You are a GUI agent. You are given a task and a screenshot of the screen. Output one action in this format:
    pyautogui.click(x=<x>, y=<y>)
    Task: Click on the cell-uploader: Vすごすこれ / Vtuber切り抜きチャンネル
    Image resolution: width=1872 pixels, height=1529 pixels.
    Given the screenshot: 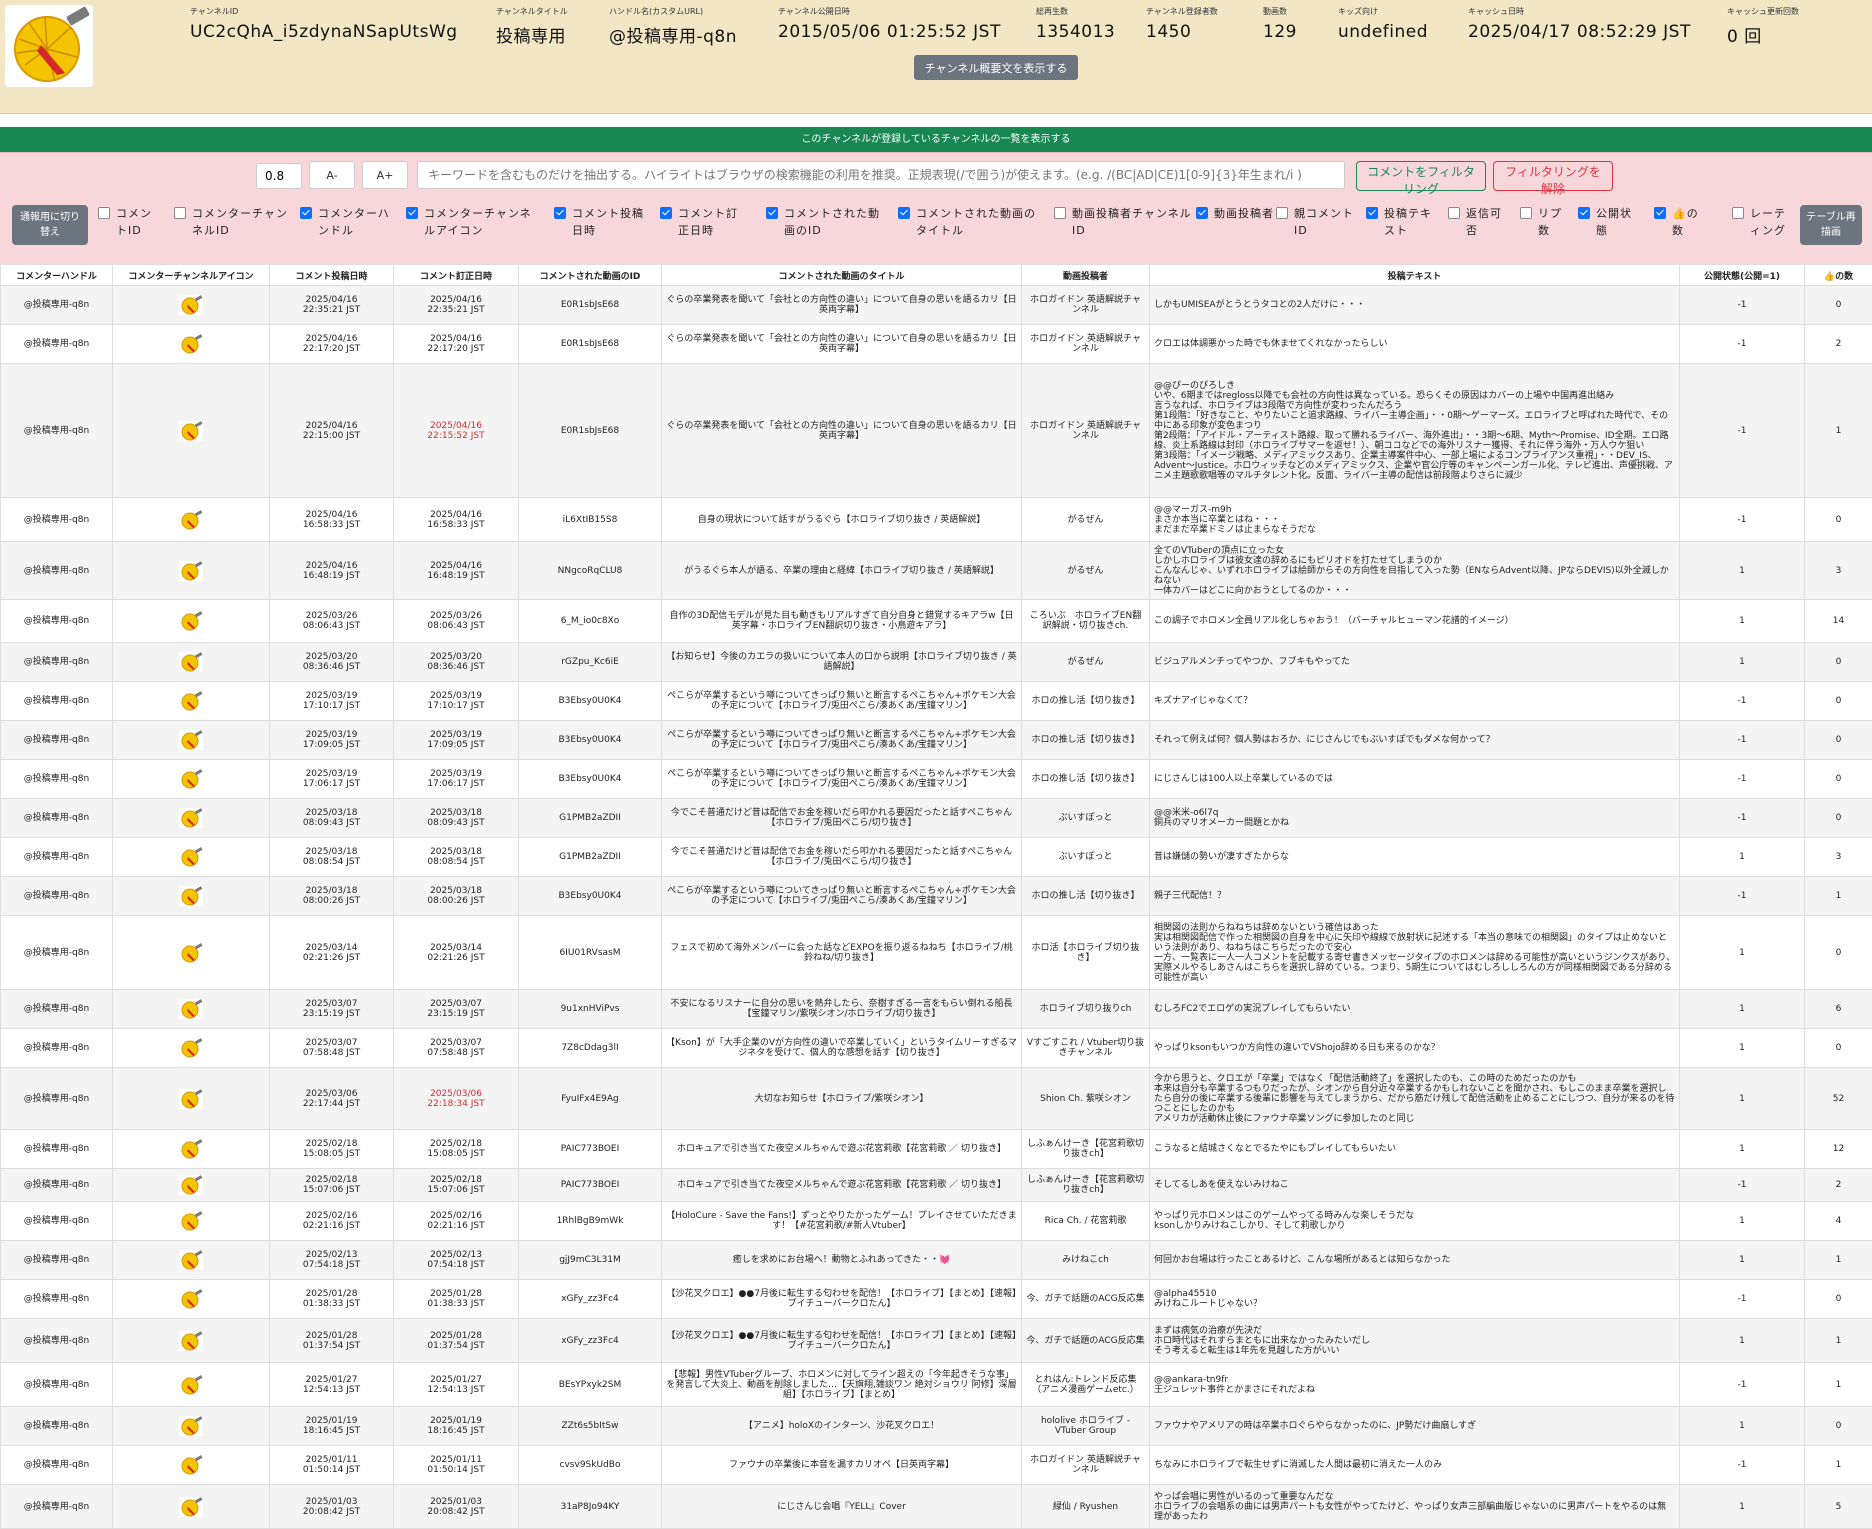 What is the action you would take?
    pyautogui.click(x=1086, y=1048)
    